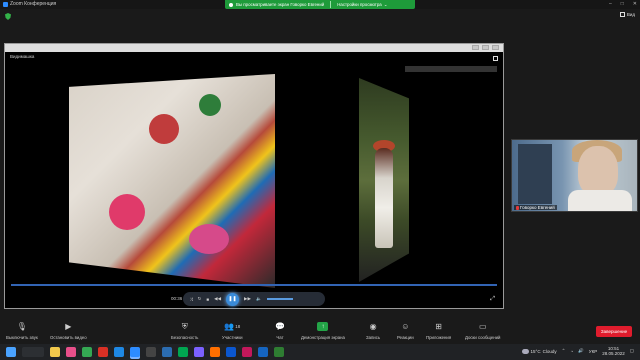  I want to click on os-taskbar: 15°C Cloudy ⌃ ◔ 🔊 УКР 10:51 28.05.2022 ▢, so click(320, 352).